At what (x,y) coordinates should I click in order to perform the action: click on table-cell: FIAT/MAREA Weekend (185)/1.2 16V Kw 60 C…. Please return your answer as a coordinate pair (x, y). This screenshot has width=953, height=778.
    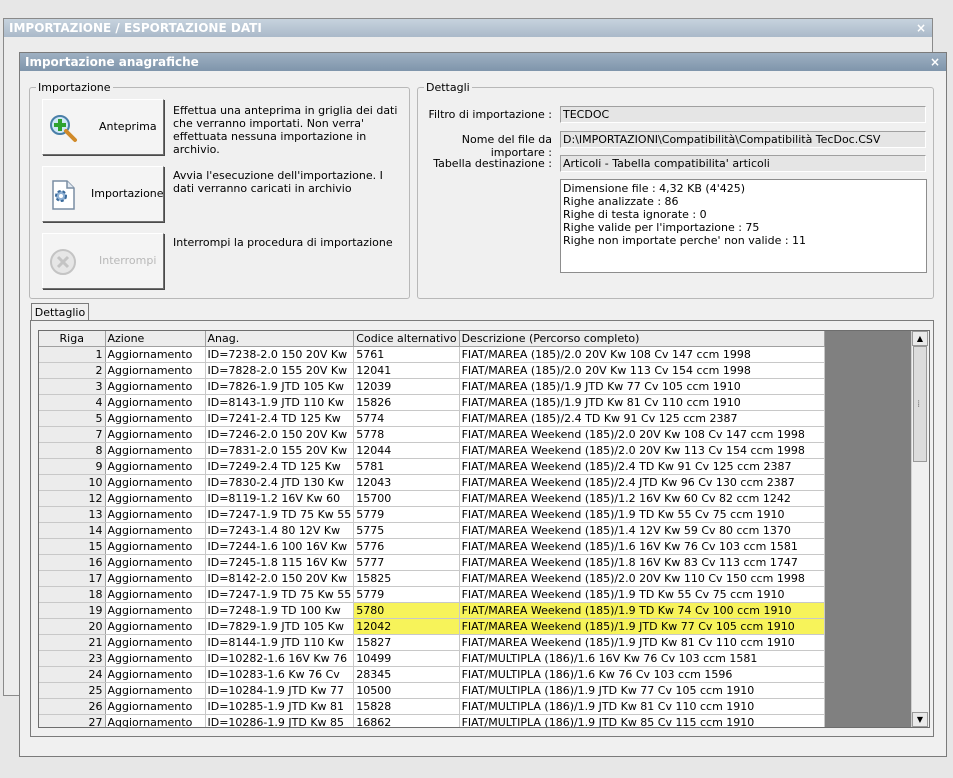
    Looking at the image, I should click on (642, 498).